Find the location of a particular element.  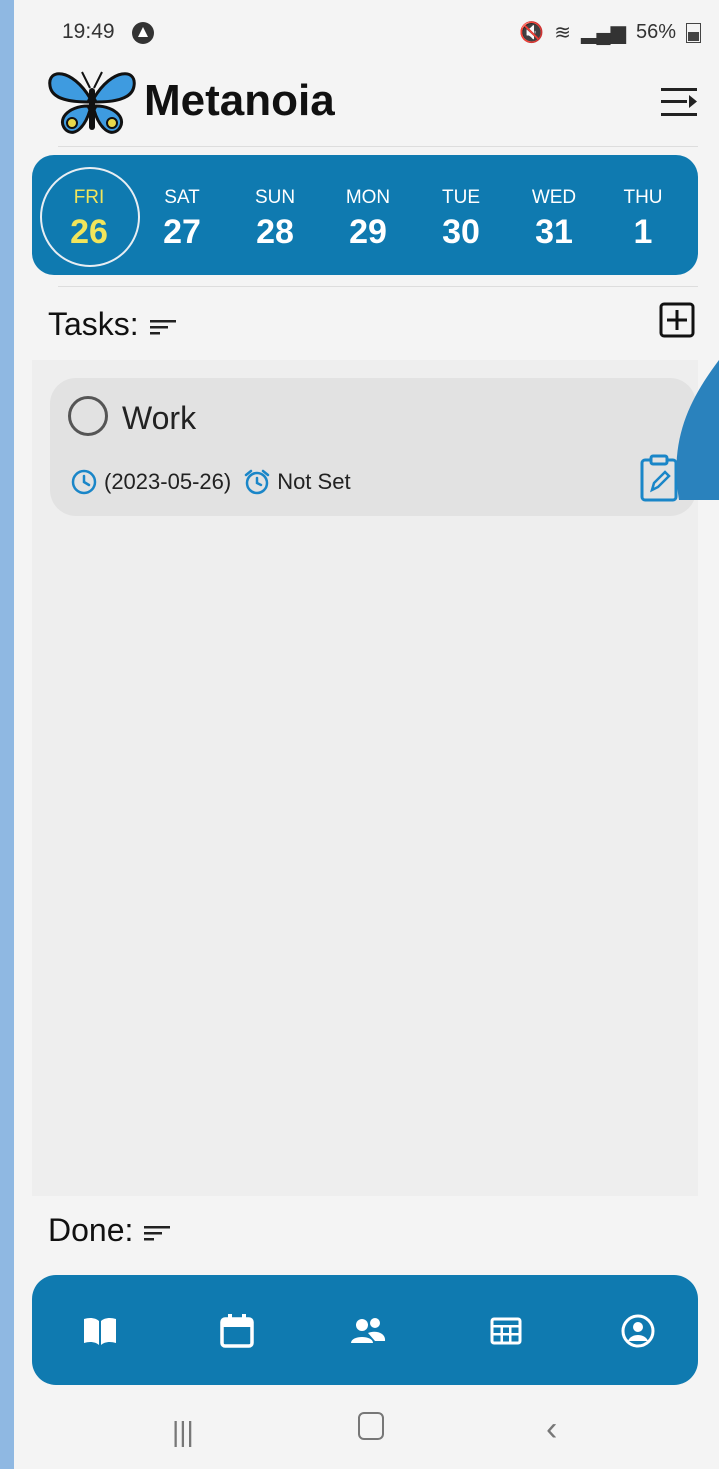

day-mon: MON 29 is located at coordinates (368, 215).